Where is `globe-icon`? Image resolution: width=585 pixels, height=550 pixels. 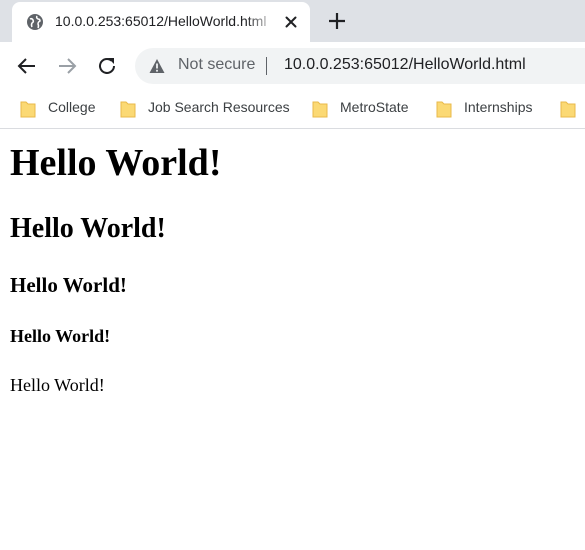
globe-icon is located at coordinates (35, 22).